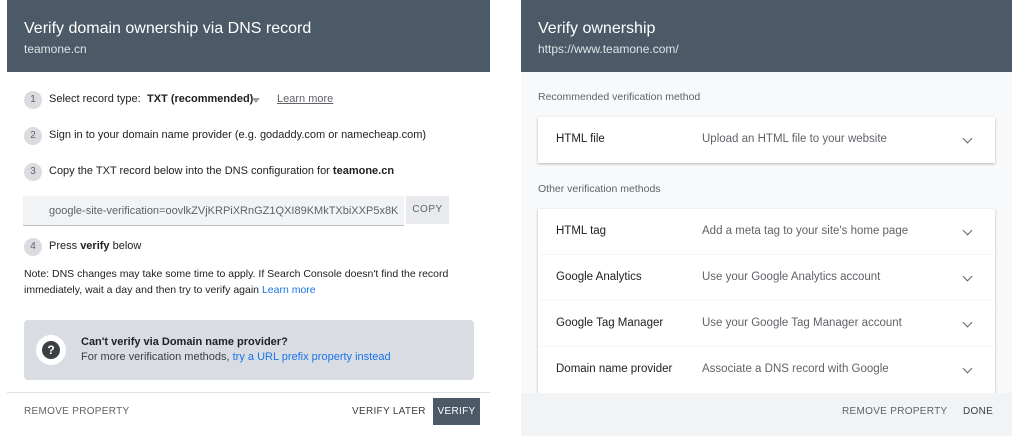 The width and height of the screenshot is (1024, 436). I want to click on dialog-title: Verify ownership, so click(597, 28).